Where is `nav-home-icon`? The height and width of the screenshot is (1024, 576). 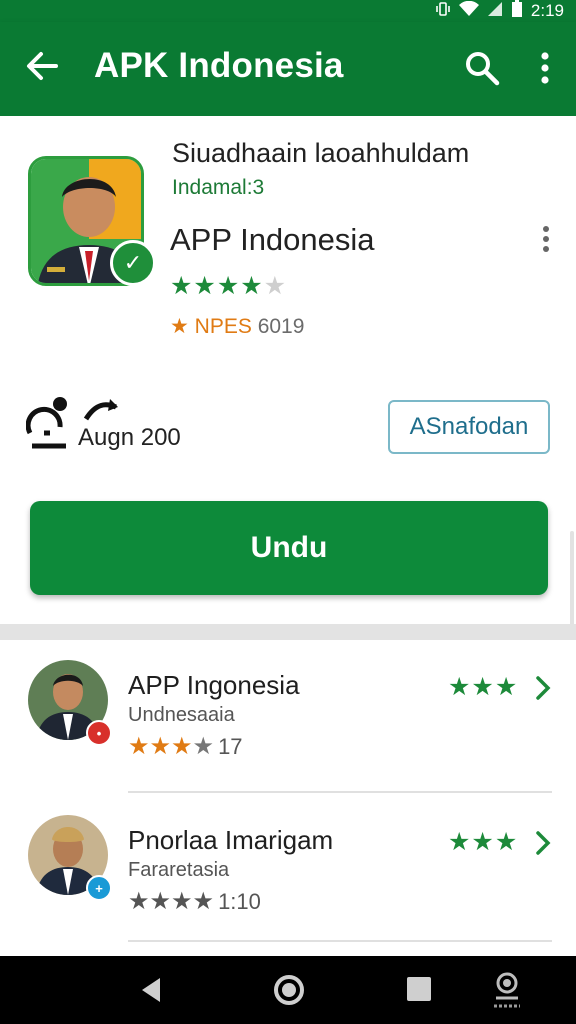 nav-home-icon is located at coordinates (289, 990).